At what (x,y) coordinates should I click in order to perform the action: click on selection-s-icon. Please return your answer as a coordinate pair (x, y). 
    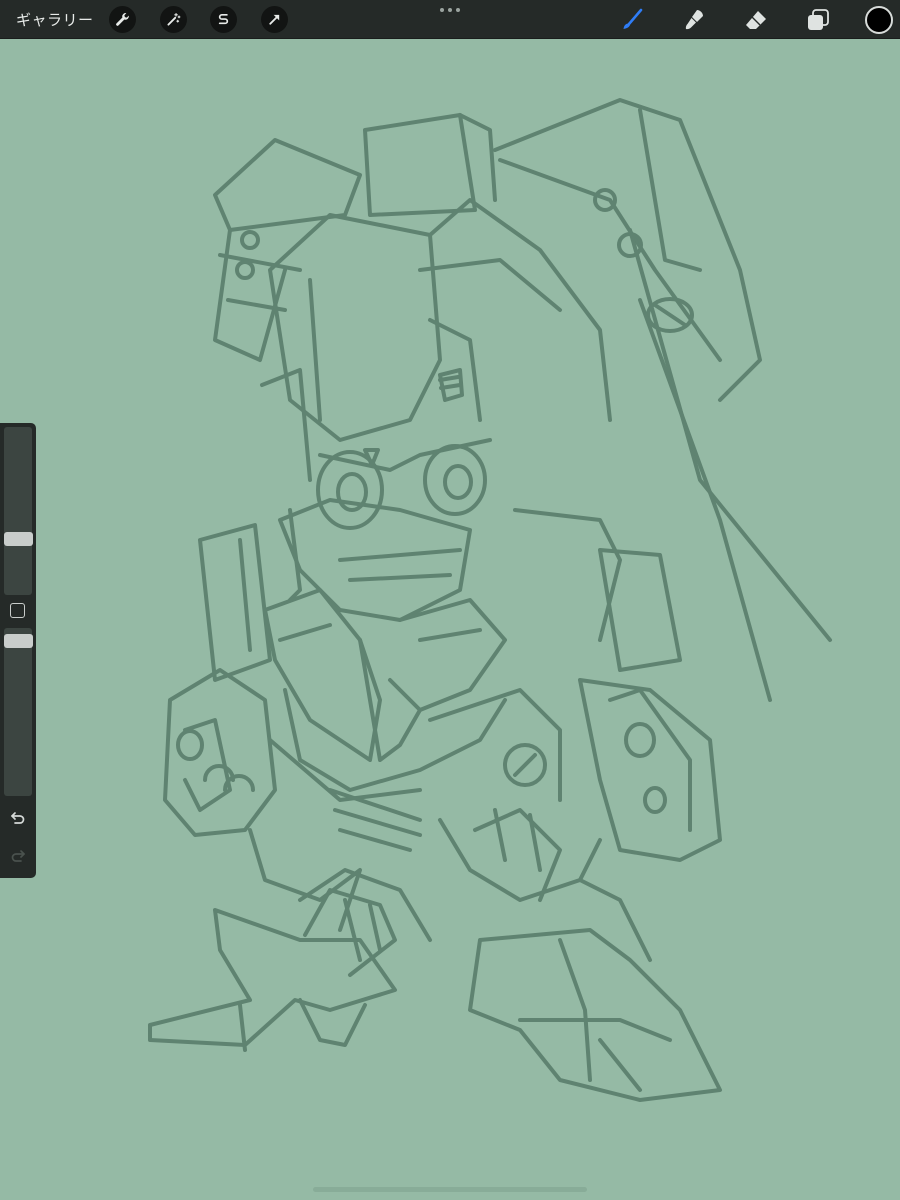
    Looking at the image, I should click on (223, 19).